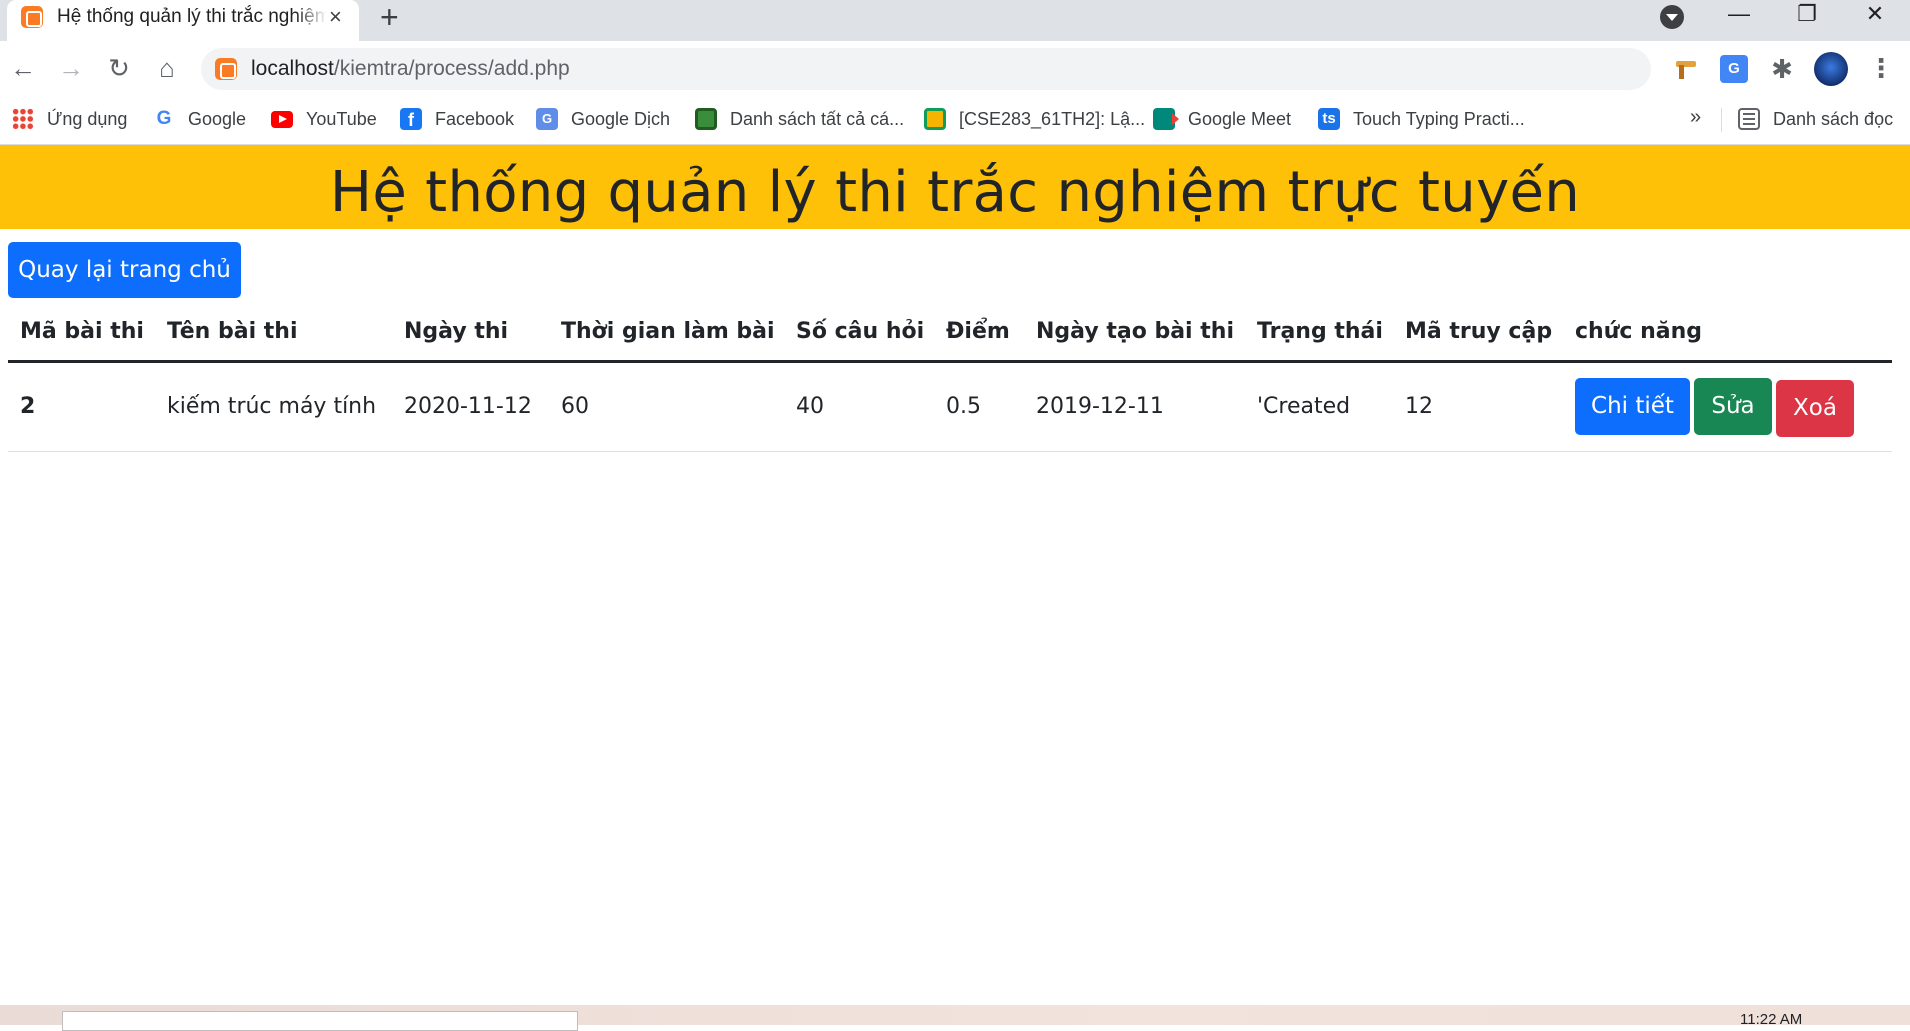 The height and width of the screenshot is (1031, 1910). What do you see at coordinates (292, 68) in the screenshot?
I see `url-host: localhost` at bounding box center [292, 68].